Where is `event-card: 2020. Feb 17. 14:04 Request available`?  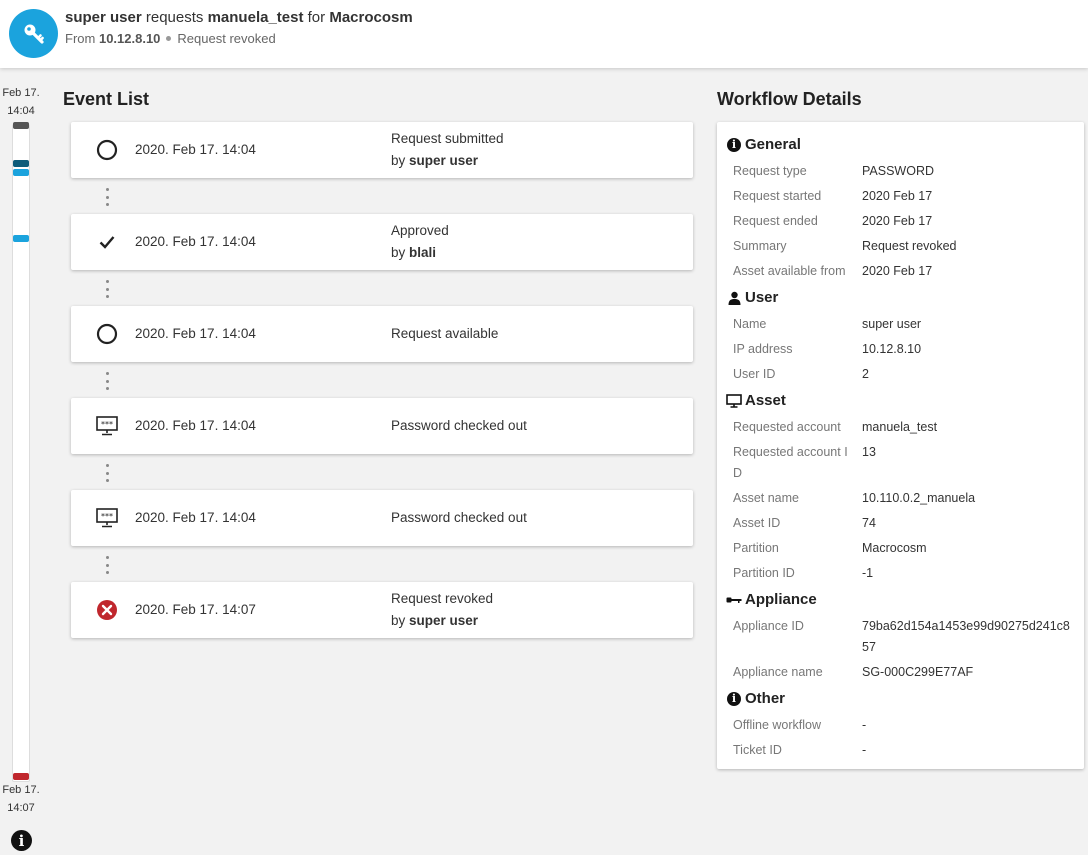
event-card: 2020. Feb 17. 14:04 Request available is located at coordinates (382, 334).